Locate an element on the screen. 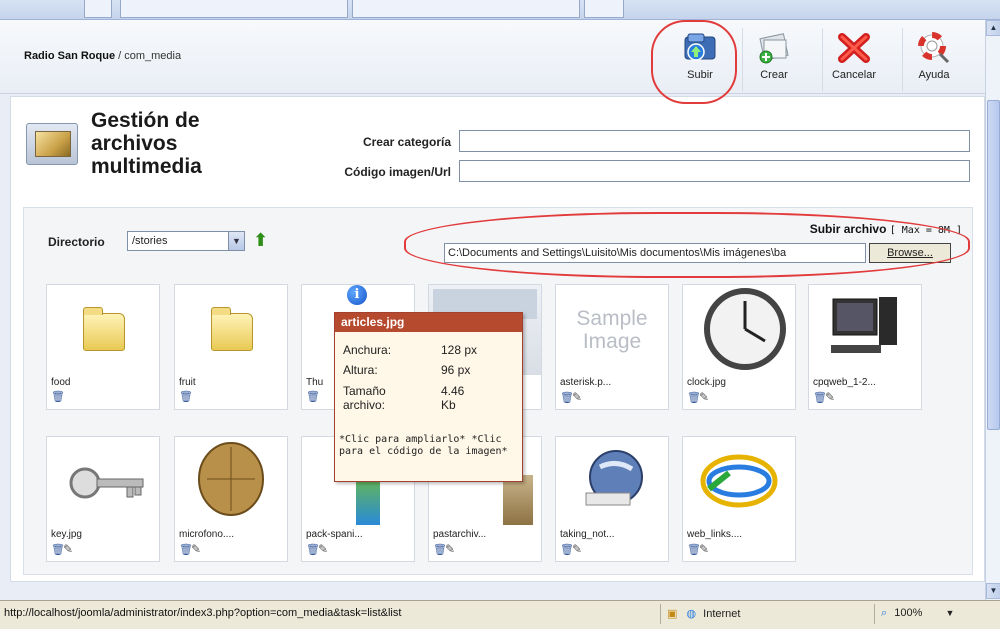  upload-icon is located at coordinates (700, 48).